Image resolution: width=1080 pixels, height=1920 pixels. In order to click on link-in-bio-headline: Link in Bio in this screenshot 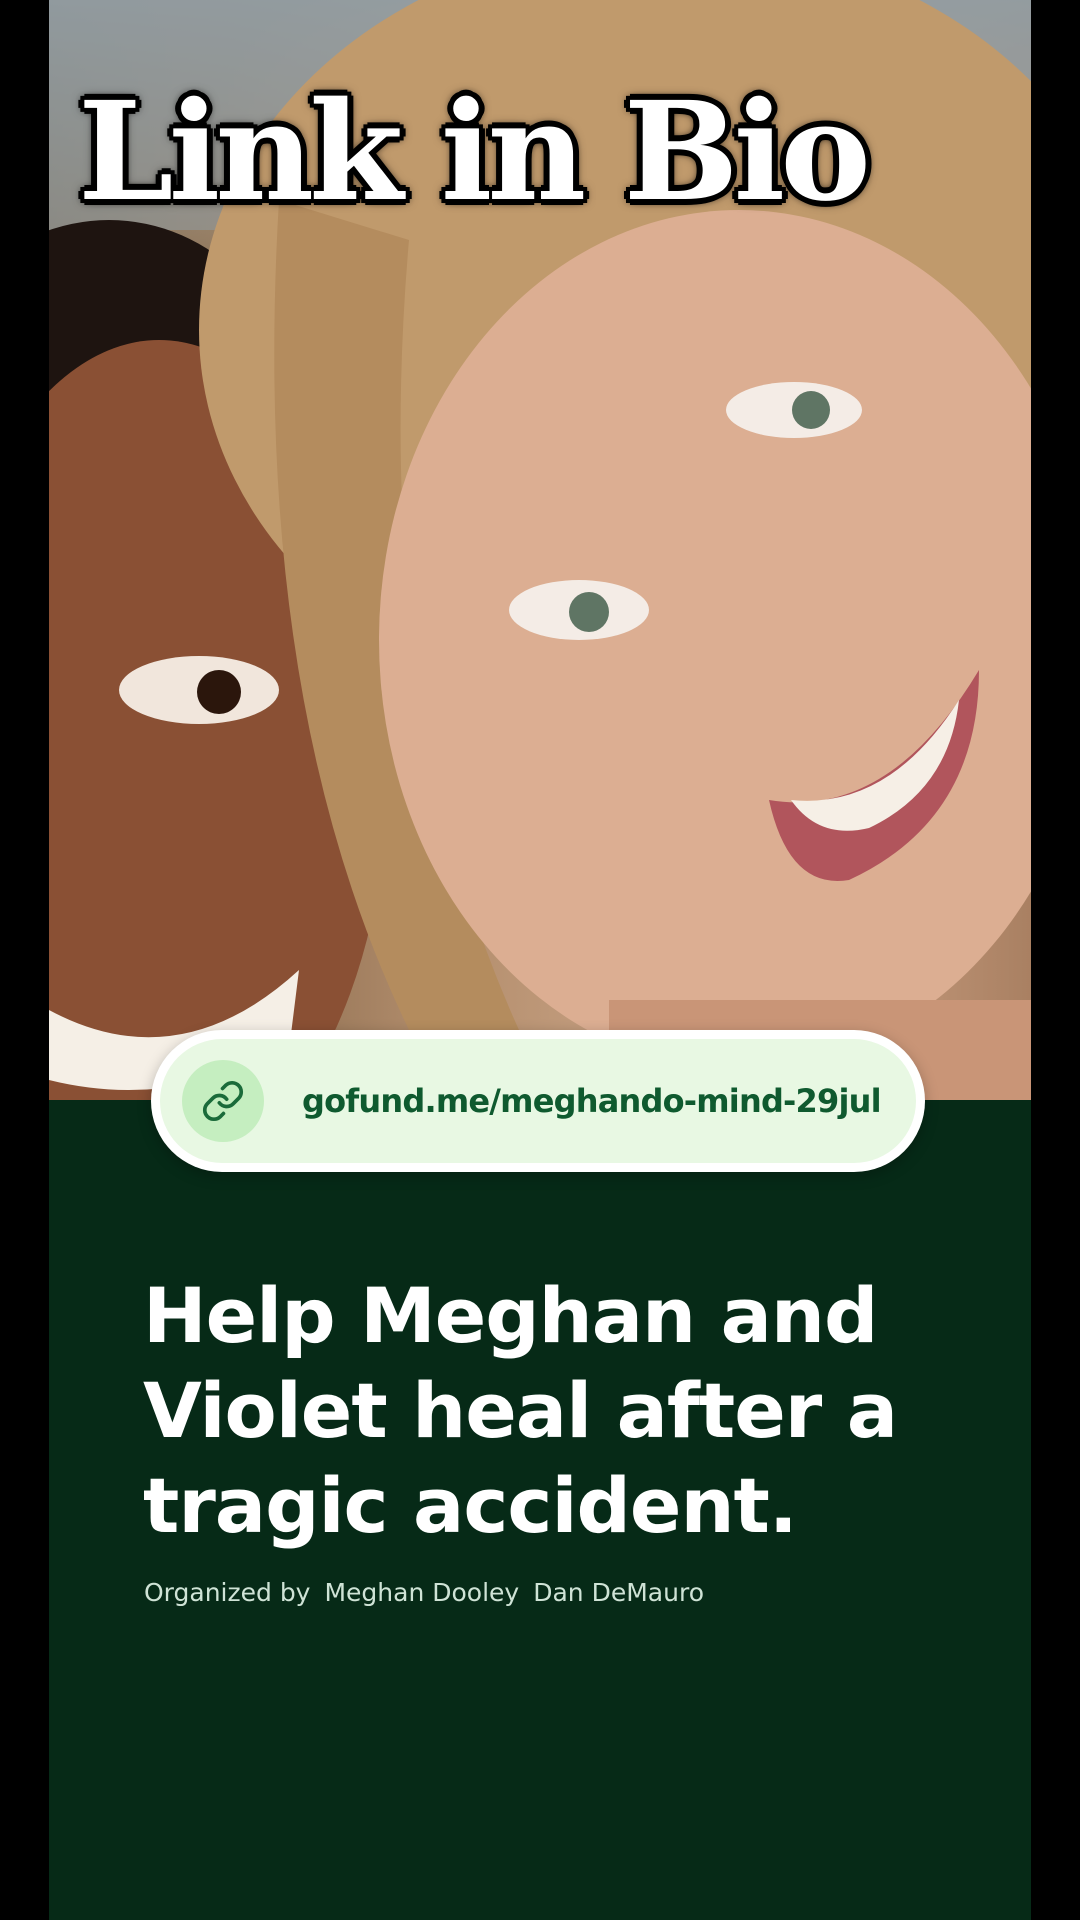, I will do `click(474, 152)`.